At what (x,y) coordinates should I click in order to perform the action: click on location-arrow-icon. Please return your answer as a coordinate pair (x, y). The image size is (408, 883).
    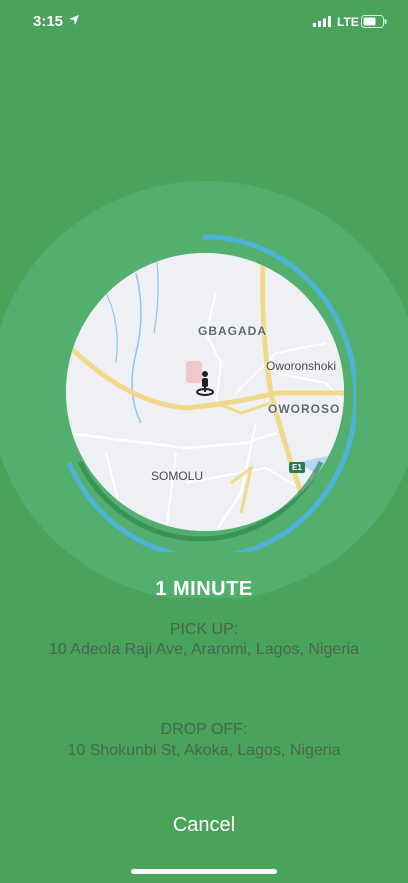
    Looking at the image, I should click on (74, 20).